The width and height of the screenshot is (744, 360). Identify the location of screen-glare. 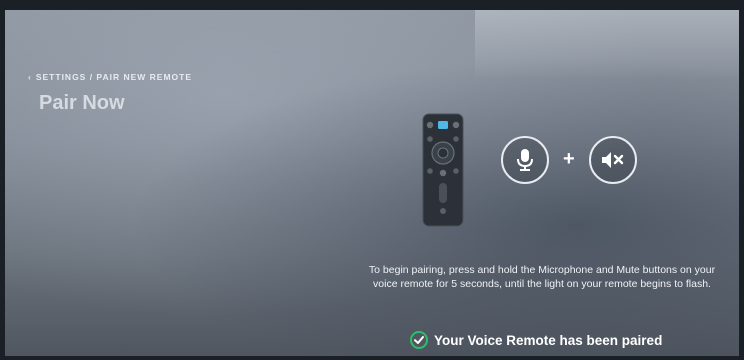
(607, 45).